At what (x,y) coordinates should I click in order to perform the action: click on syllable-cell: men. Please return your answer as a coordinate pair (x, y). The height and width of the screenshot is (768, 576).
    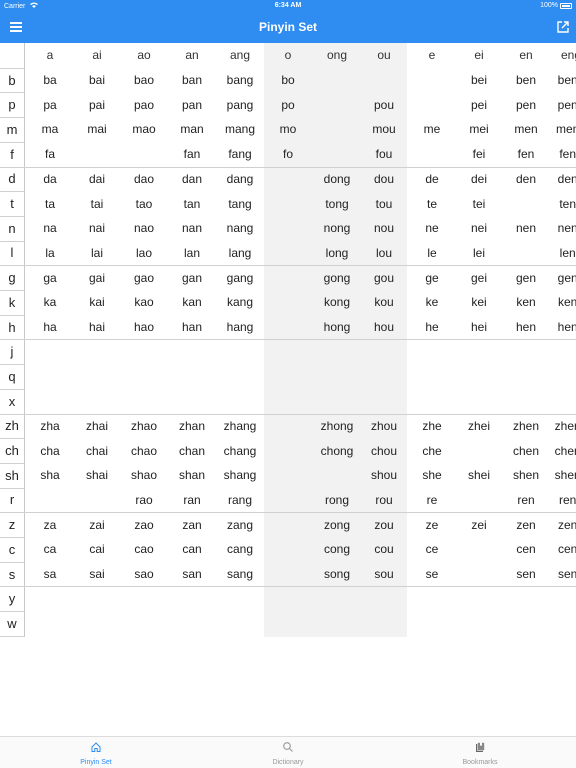
    Looking at the image, I should click on (526, 129).